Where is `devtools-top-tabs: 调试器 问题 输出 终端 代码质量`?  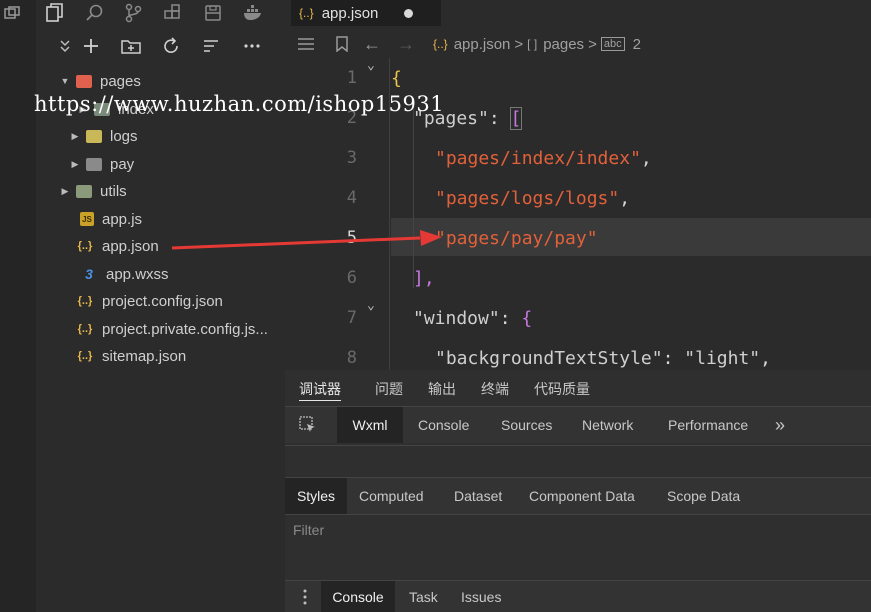
devtools-top-tabs: 调试器 问题 输出 终端 代码质量 is located at coordinates (578, 388).